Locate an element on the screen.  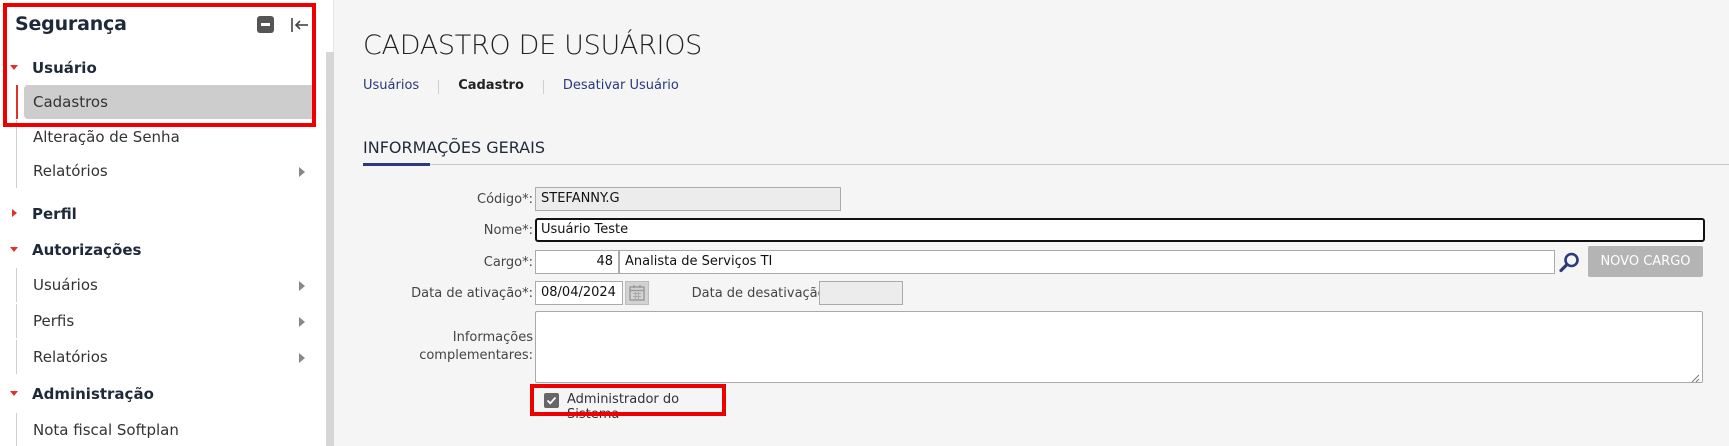
admin-checkbox-row: Administrador do Sistema is located at coordinates (628, 403).